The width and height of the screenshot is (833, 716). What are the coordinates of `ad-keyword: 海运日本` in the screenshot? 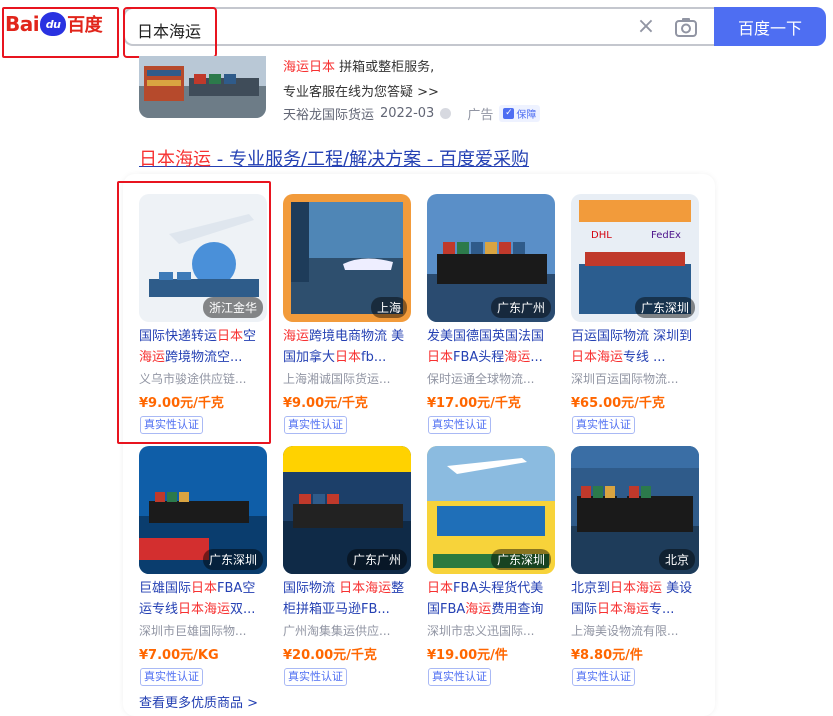 It's located at (309, 67).